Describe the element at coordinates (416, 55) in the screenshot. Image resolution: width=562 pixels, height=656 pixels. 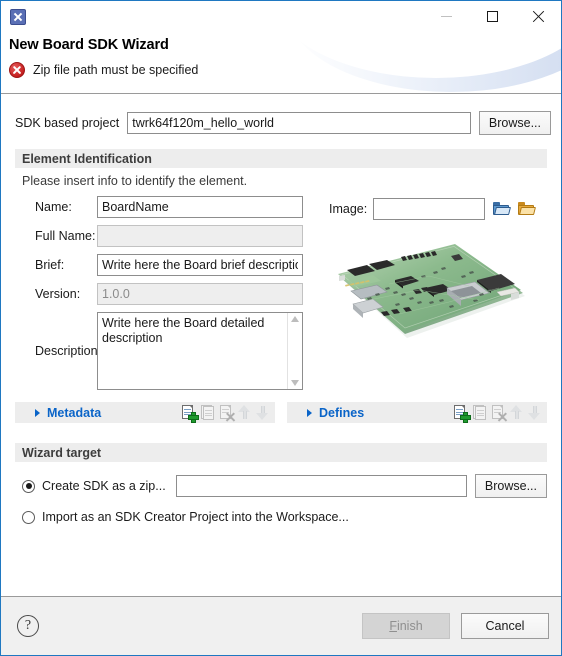
I see `header-decoration-swoosh-mask` at that location.